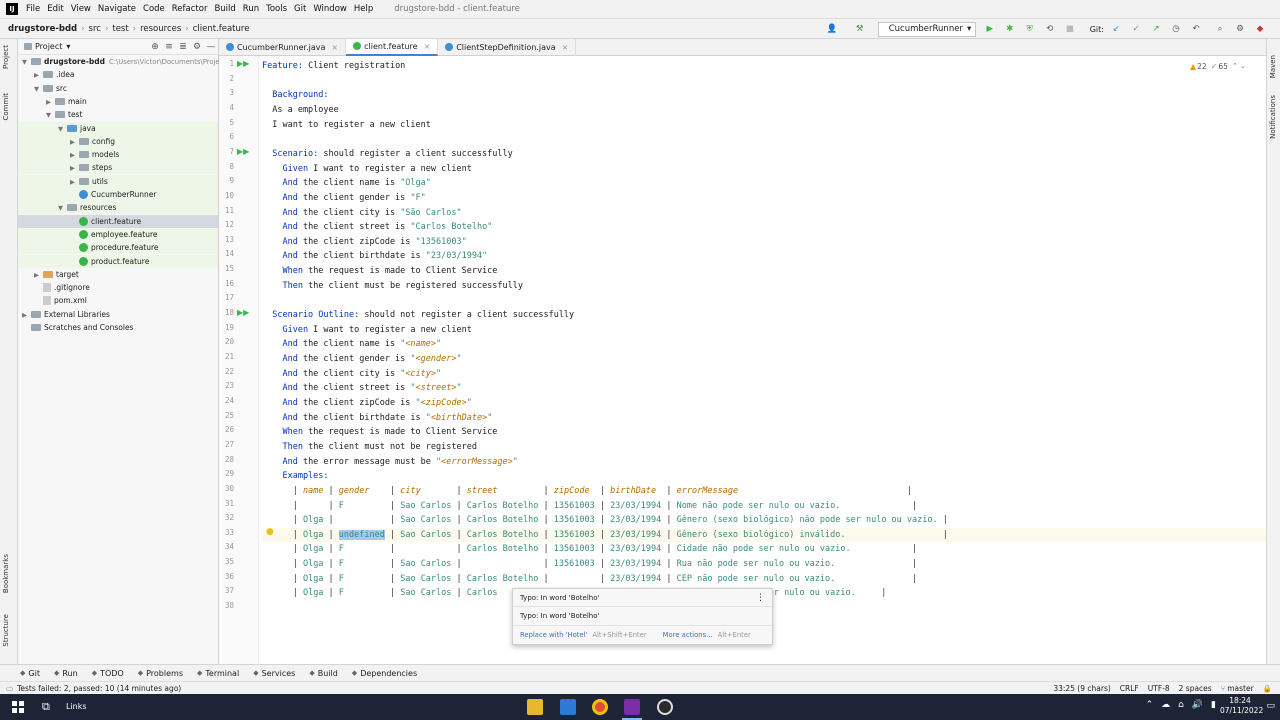  I want to click on tree-item-product-feature: product.feature, so click(118, 261).